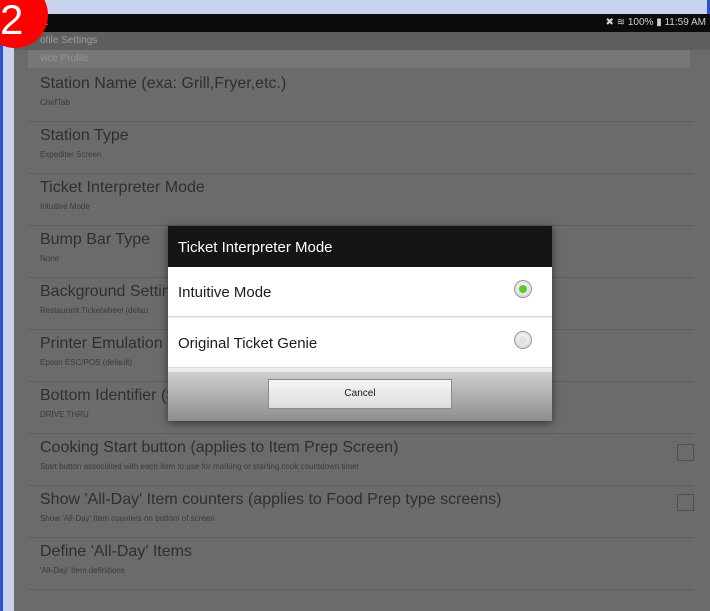 Image resolution: width=710 pixels, height=611 pixels. Describe the element at coordinates (12, 21) in the screenshot. I see `step-number: 2` at that location.